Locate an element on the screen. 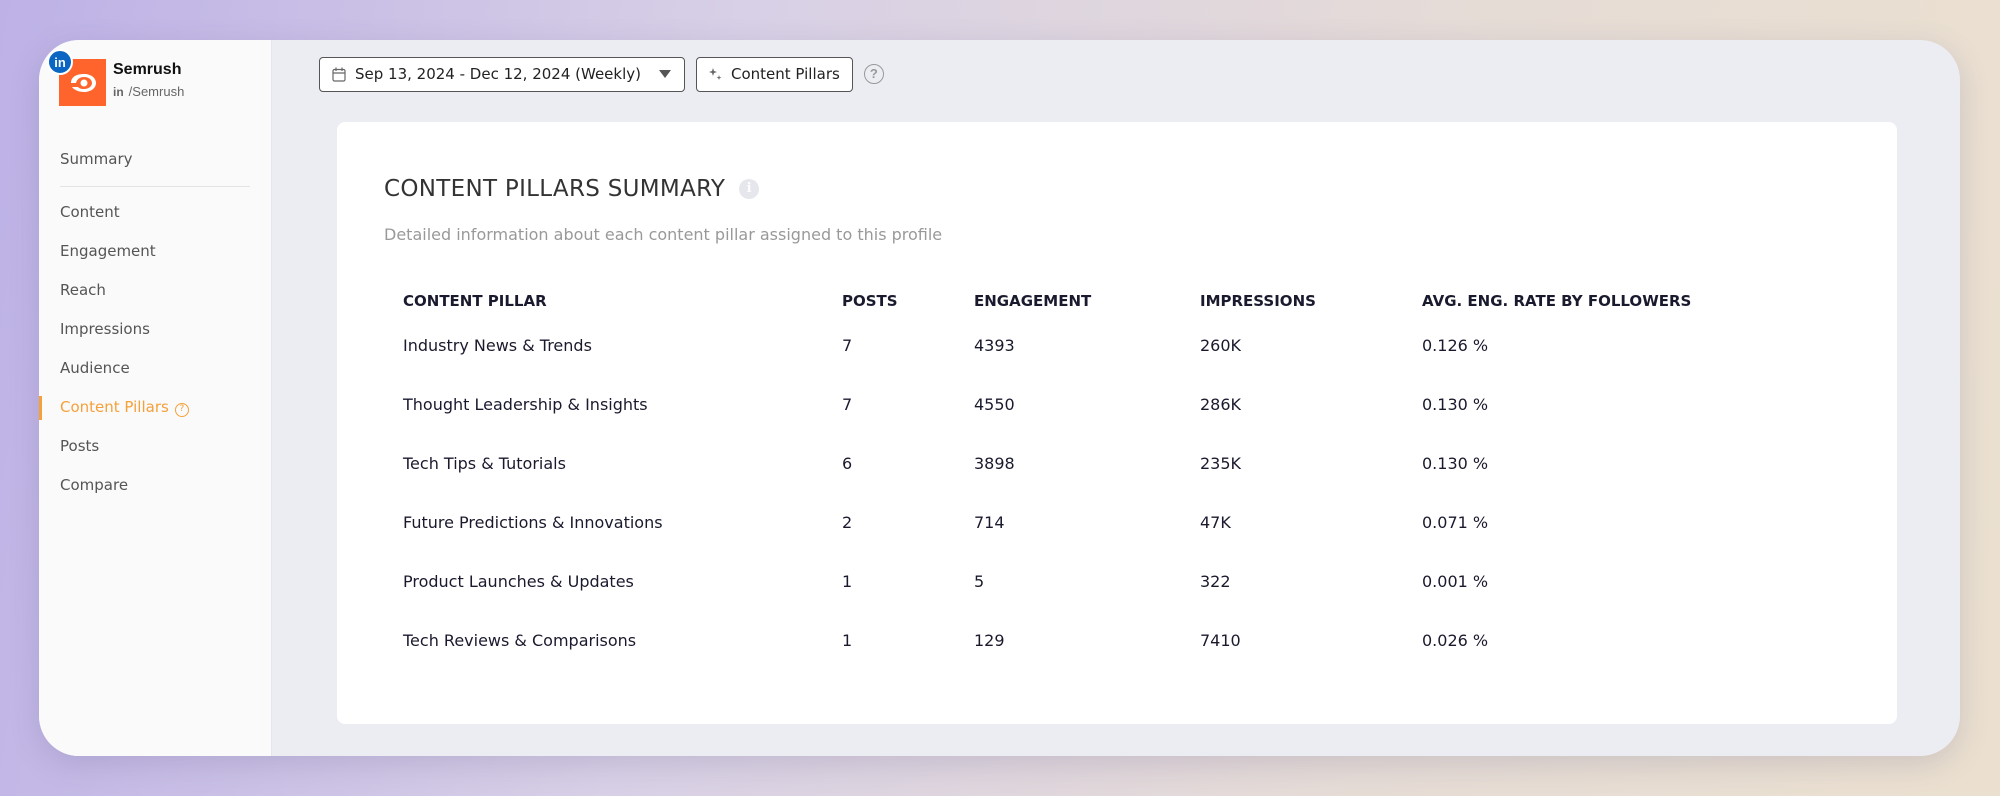 This screenshot has width=2000, height=796. sidebar-item-content: Content is located at coordinates (155, 212).